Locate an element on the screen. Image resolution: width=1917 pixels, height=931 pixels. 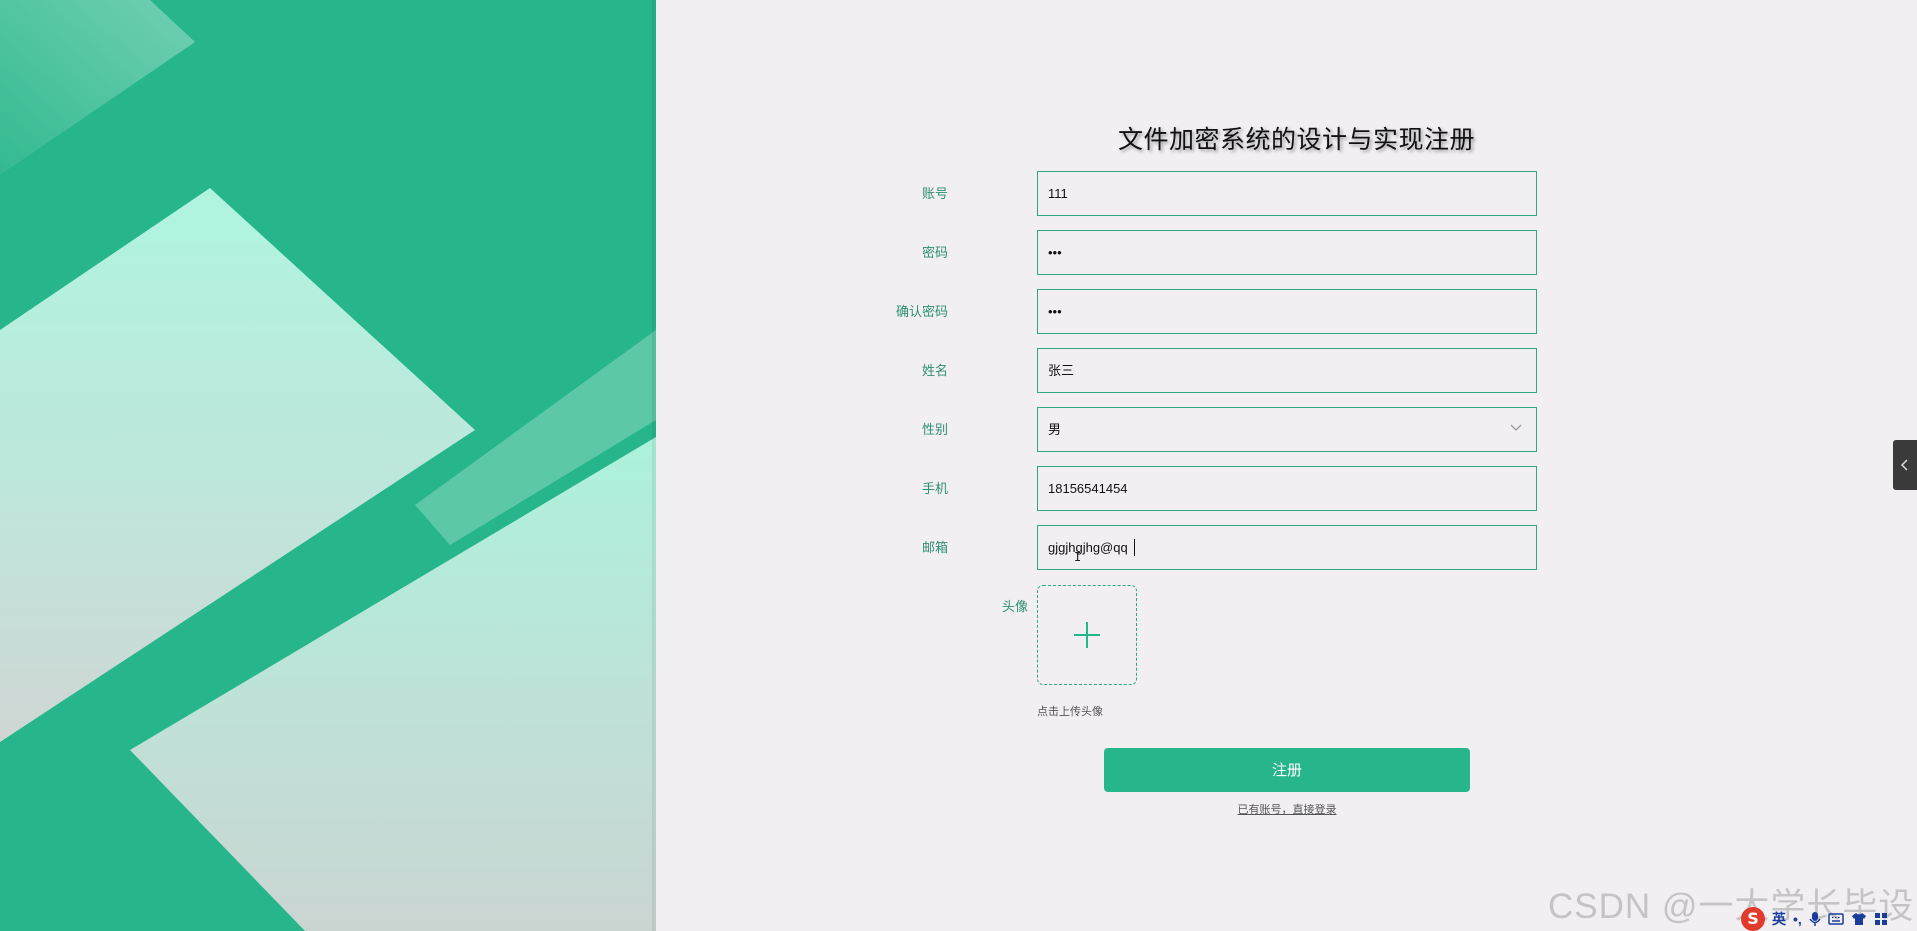
gender-label: 性别 is located at coordinates (934, 429).